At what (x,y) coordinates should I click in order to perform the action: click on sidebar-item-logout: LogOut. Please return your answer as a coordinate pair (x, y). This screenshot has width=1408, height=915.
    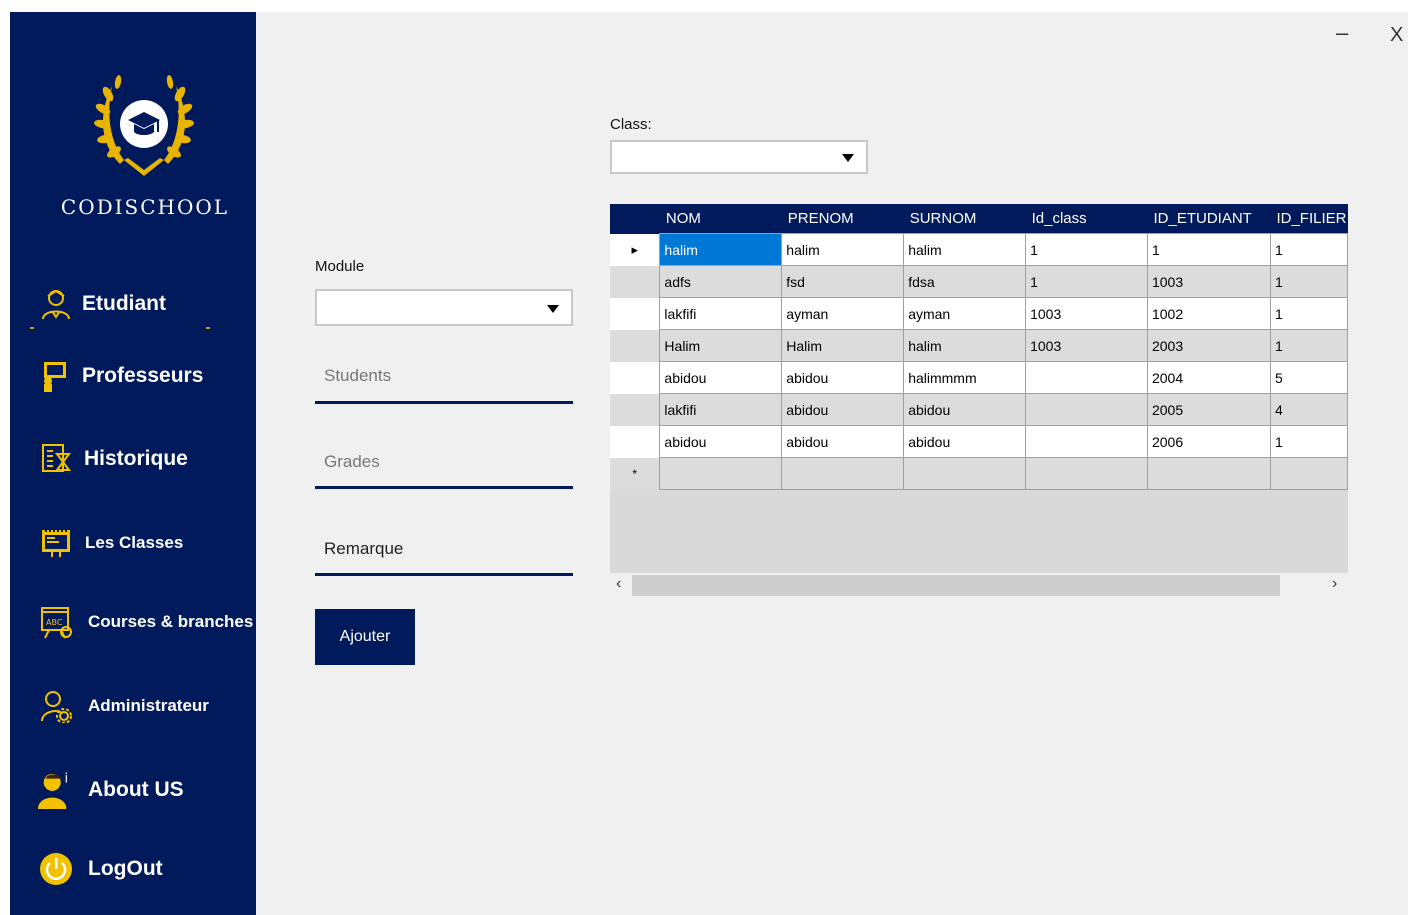
    Looking at the image, I should click on (133, 869).